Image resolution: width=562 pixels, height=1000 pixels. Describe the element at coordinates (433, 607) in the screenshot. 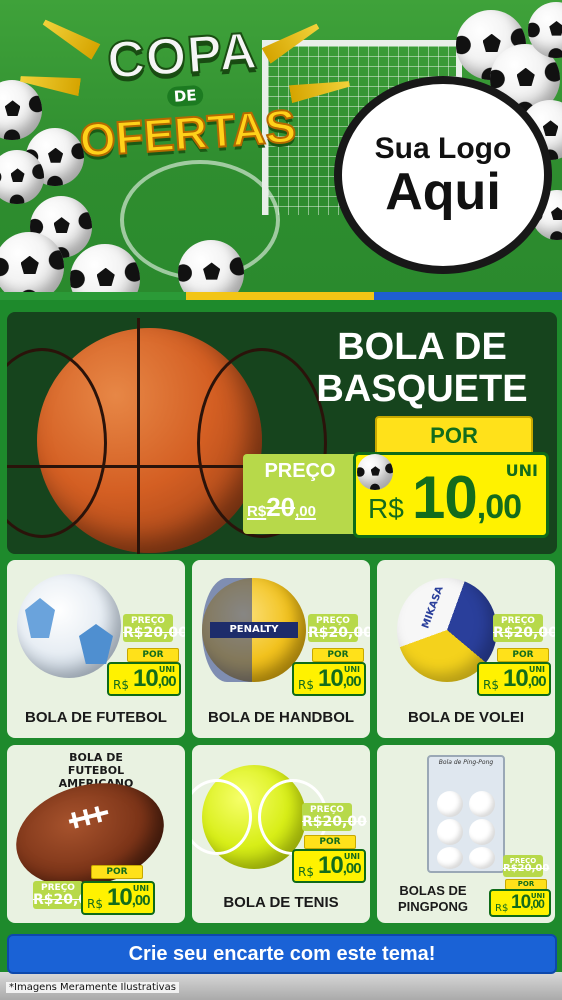

I see `volleyball-brand: MIKASA` at that location.